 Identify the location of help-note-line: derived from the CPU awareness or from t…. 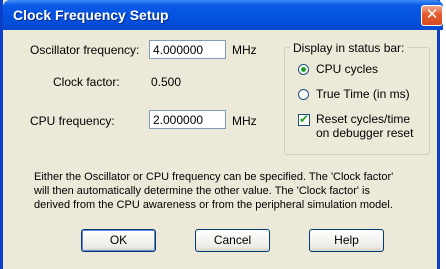
(213, 205).